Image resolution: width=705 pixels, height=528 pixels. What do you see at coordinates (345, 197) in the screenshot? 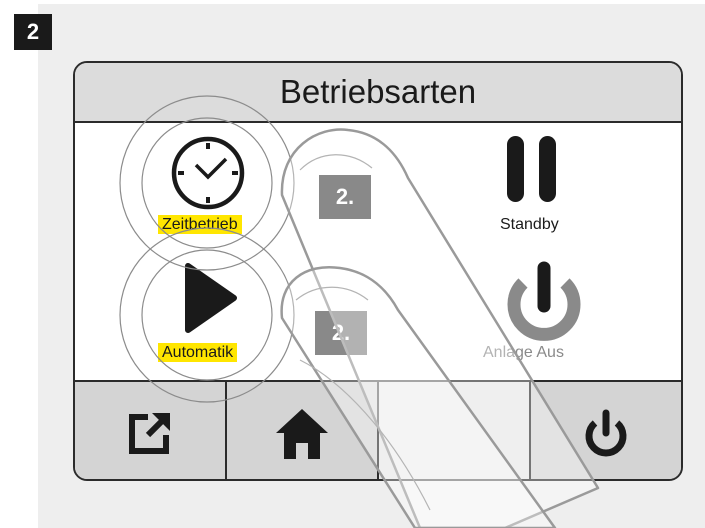
I see `step-marker-1: 2.` at bounding box center [345, 197].